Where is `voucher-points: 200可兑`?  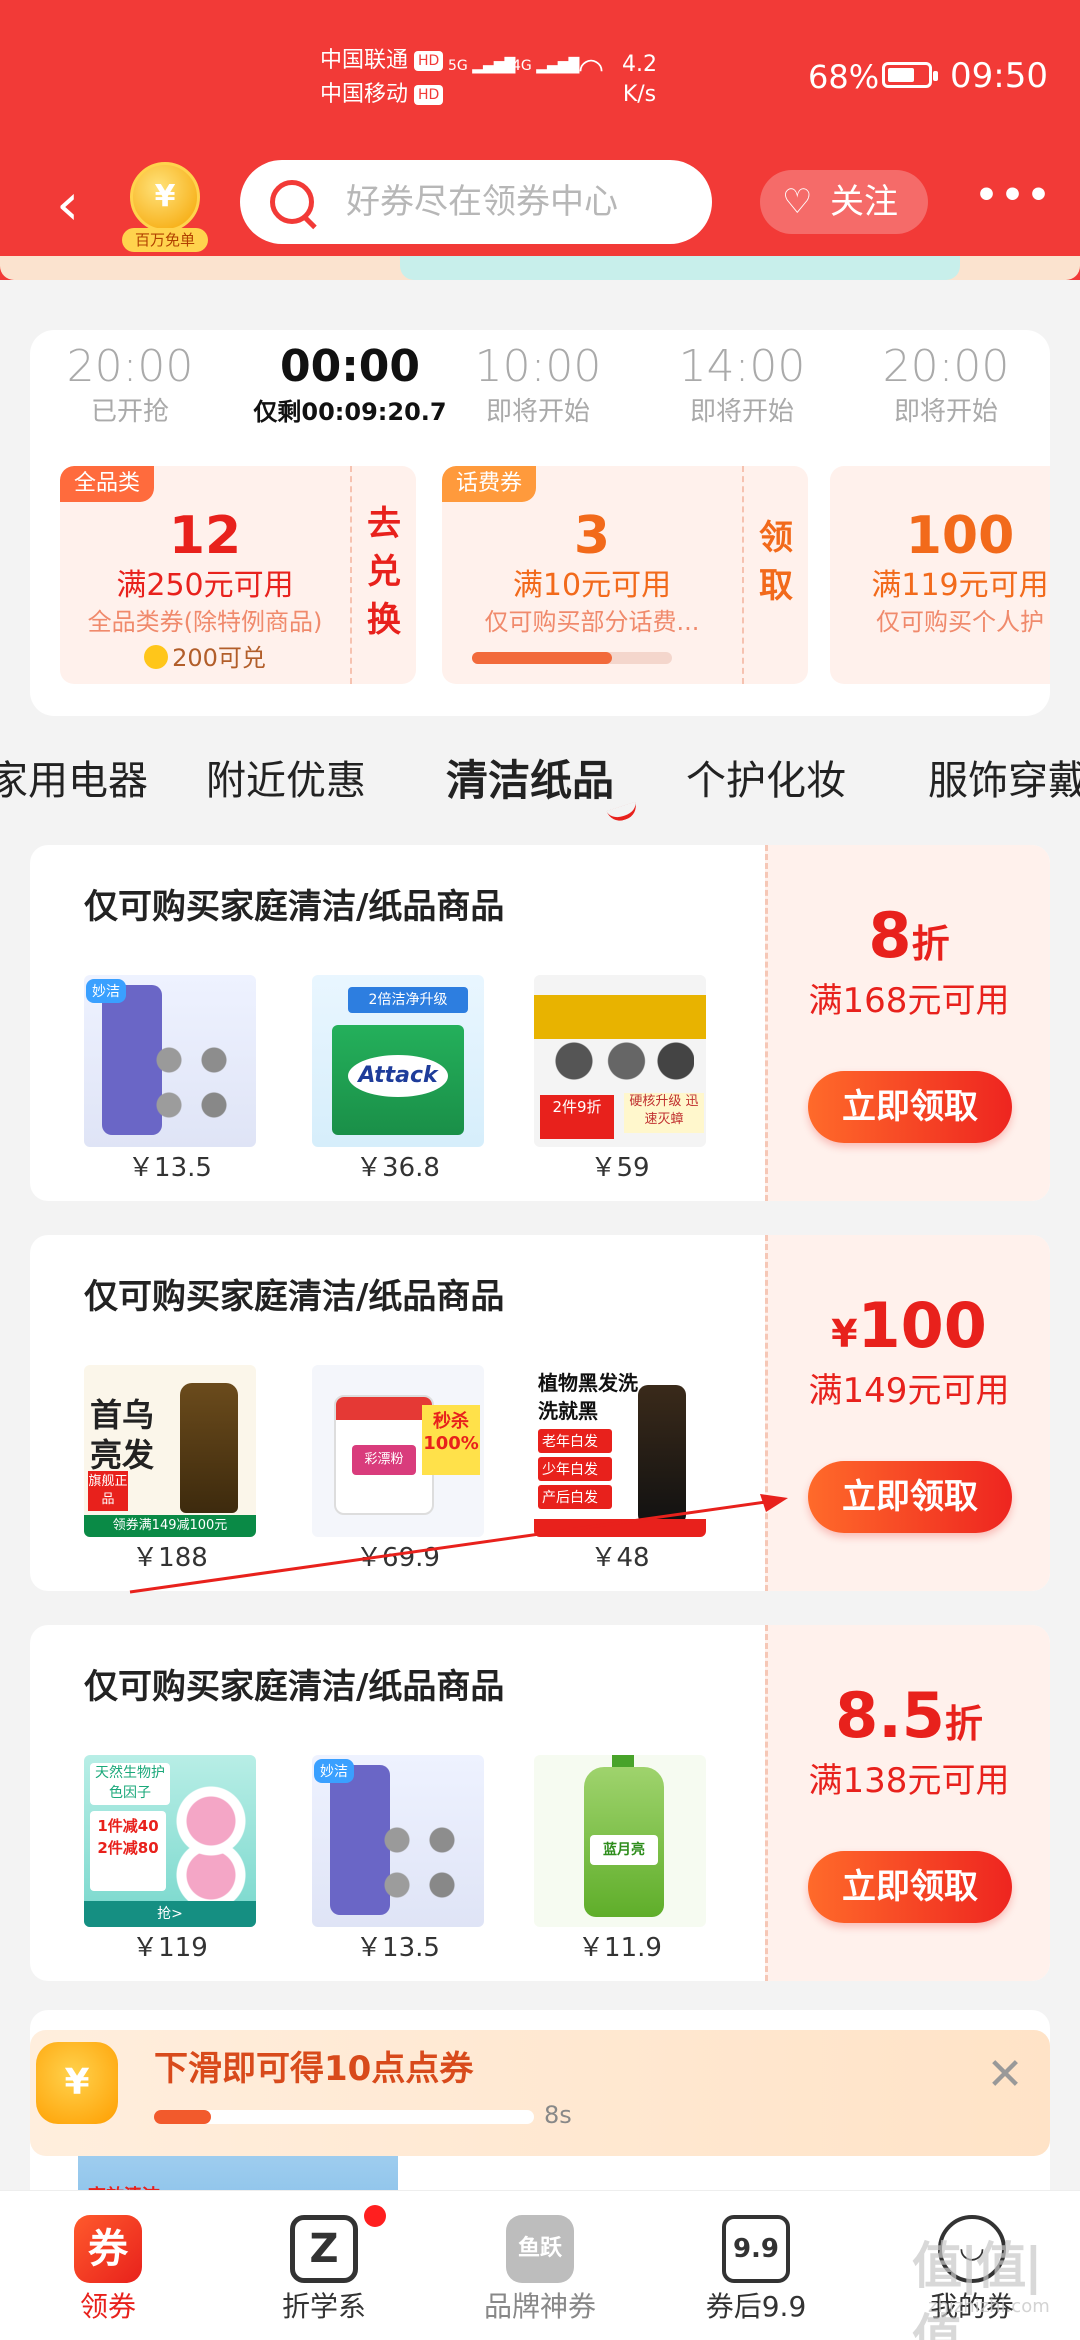
voucher-points: 200可兑 is located at coordinates (205, 658).